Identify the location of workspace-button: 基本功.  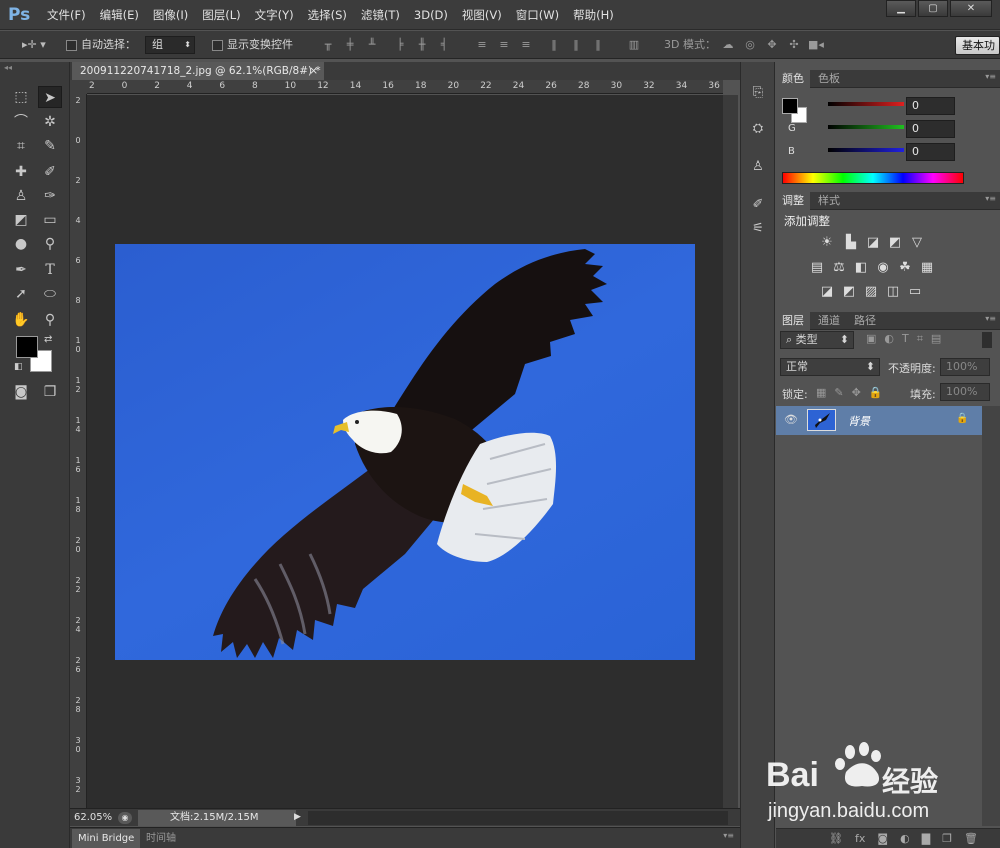
(977, 45).